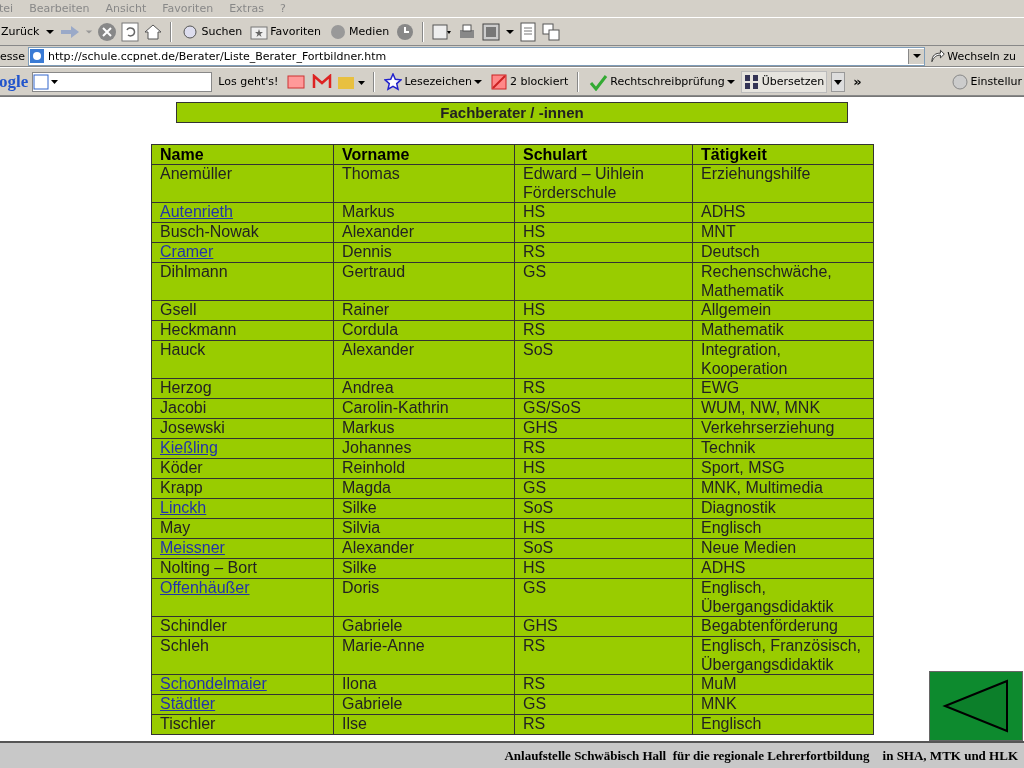  Describe the element at coordinates (552, 407) in the screenshot. I see `table-cell: GS/SoS` at that location.